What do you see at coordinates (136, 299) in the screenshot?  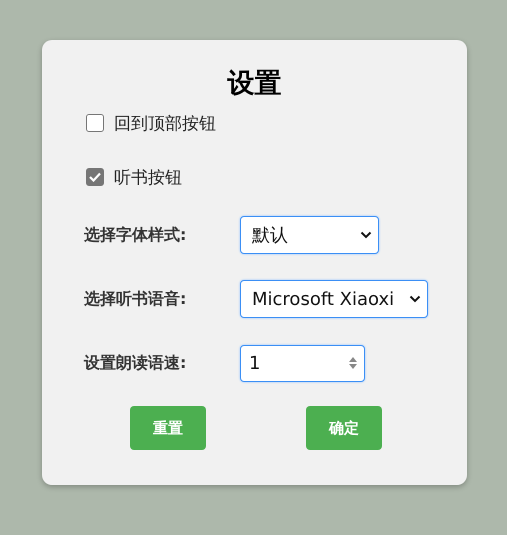 I see `field-label: 选择听书语音:` at bounding box center [136, 299].